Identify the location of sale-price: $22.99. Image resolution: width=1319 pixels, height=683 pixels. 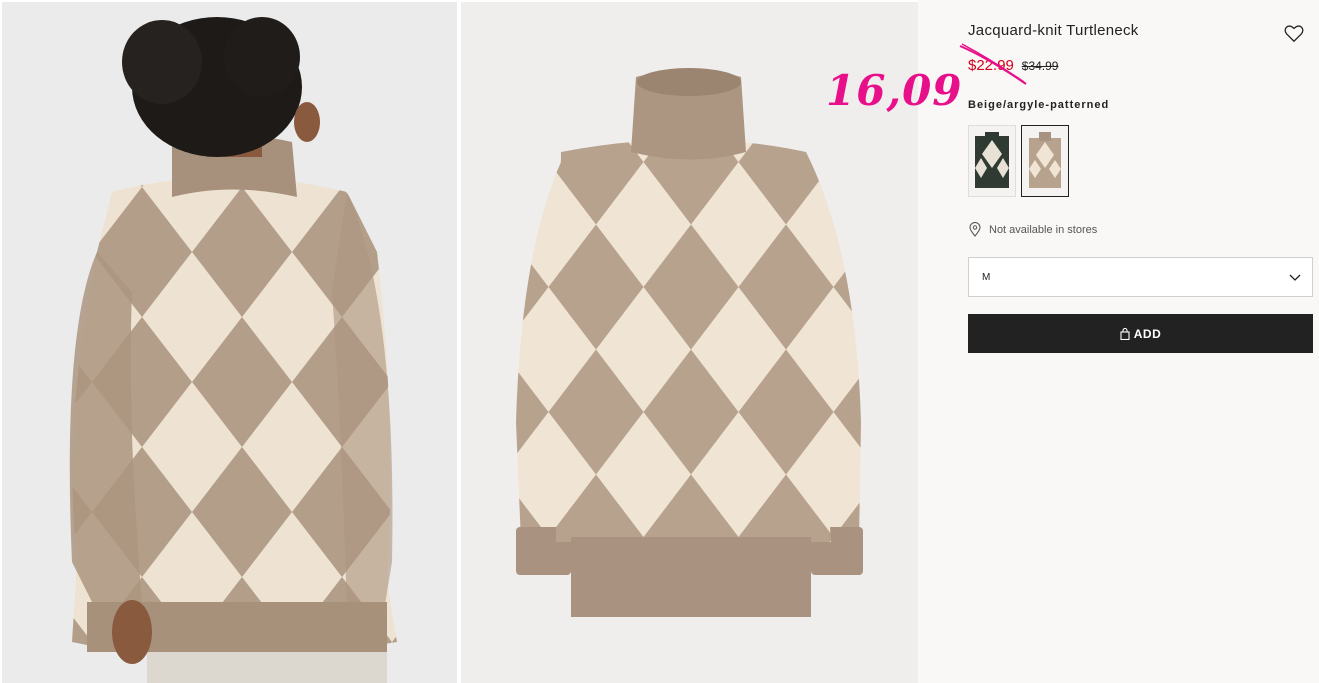
(991, 65).